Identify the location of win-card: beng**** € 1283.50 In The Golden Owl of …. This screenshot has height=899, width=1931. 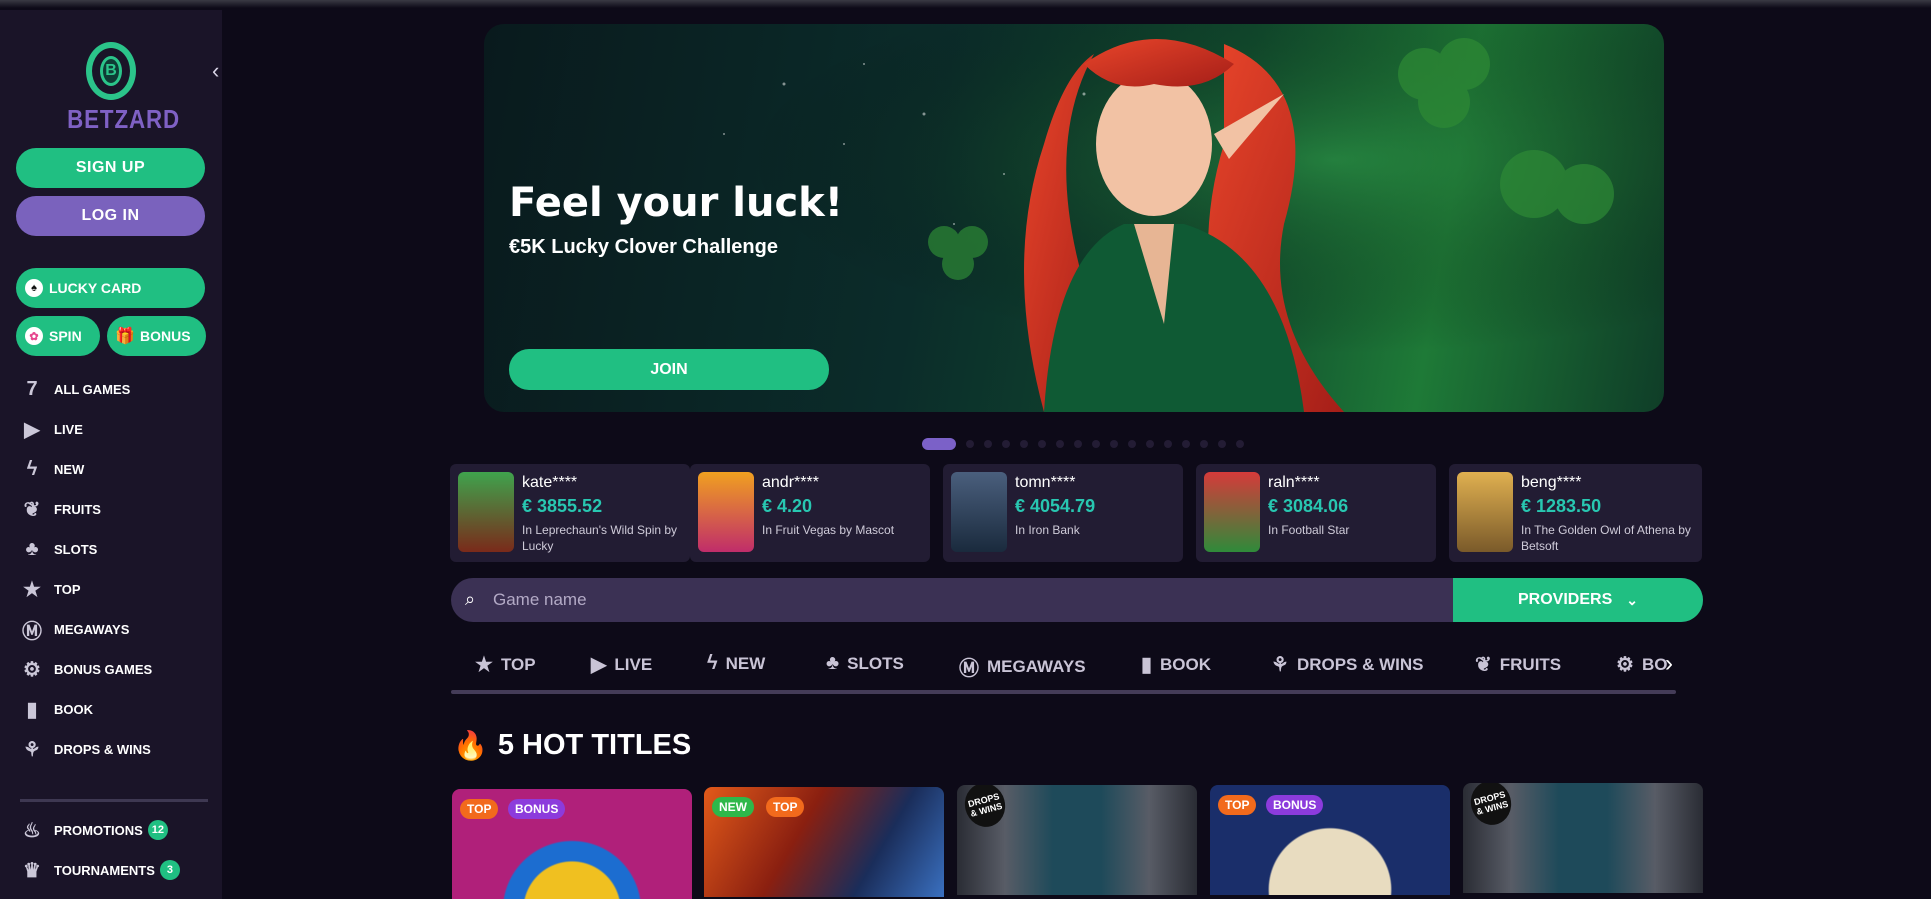
(1575, 513).